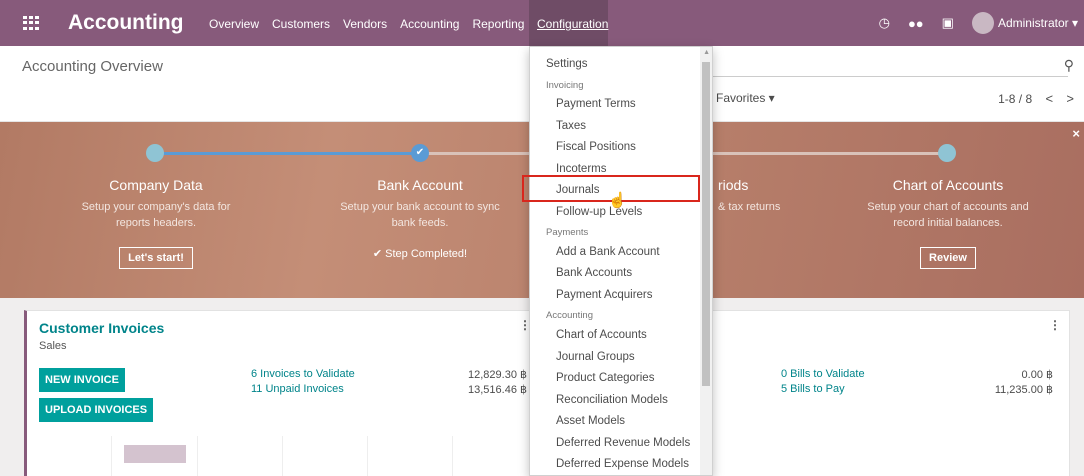  What do you see at coordinates (1069, 65) in the screenshot?
I see `search-icon: ⚲` at bounding box center [1069, 65].